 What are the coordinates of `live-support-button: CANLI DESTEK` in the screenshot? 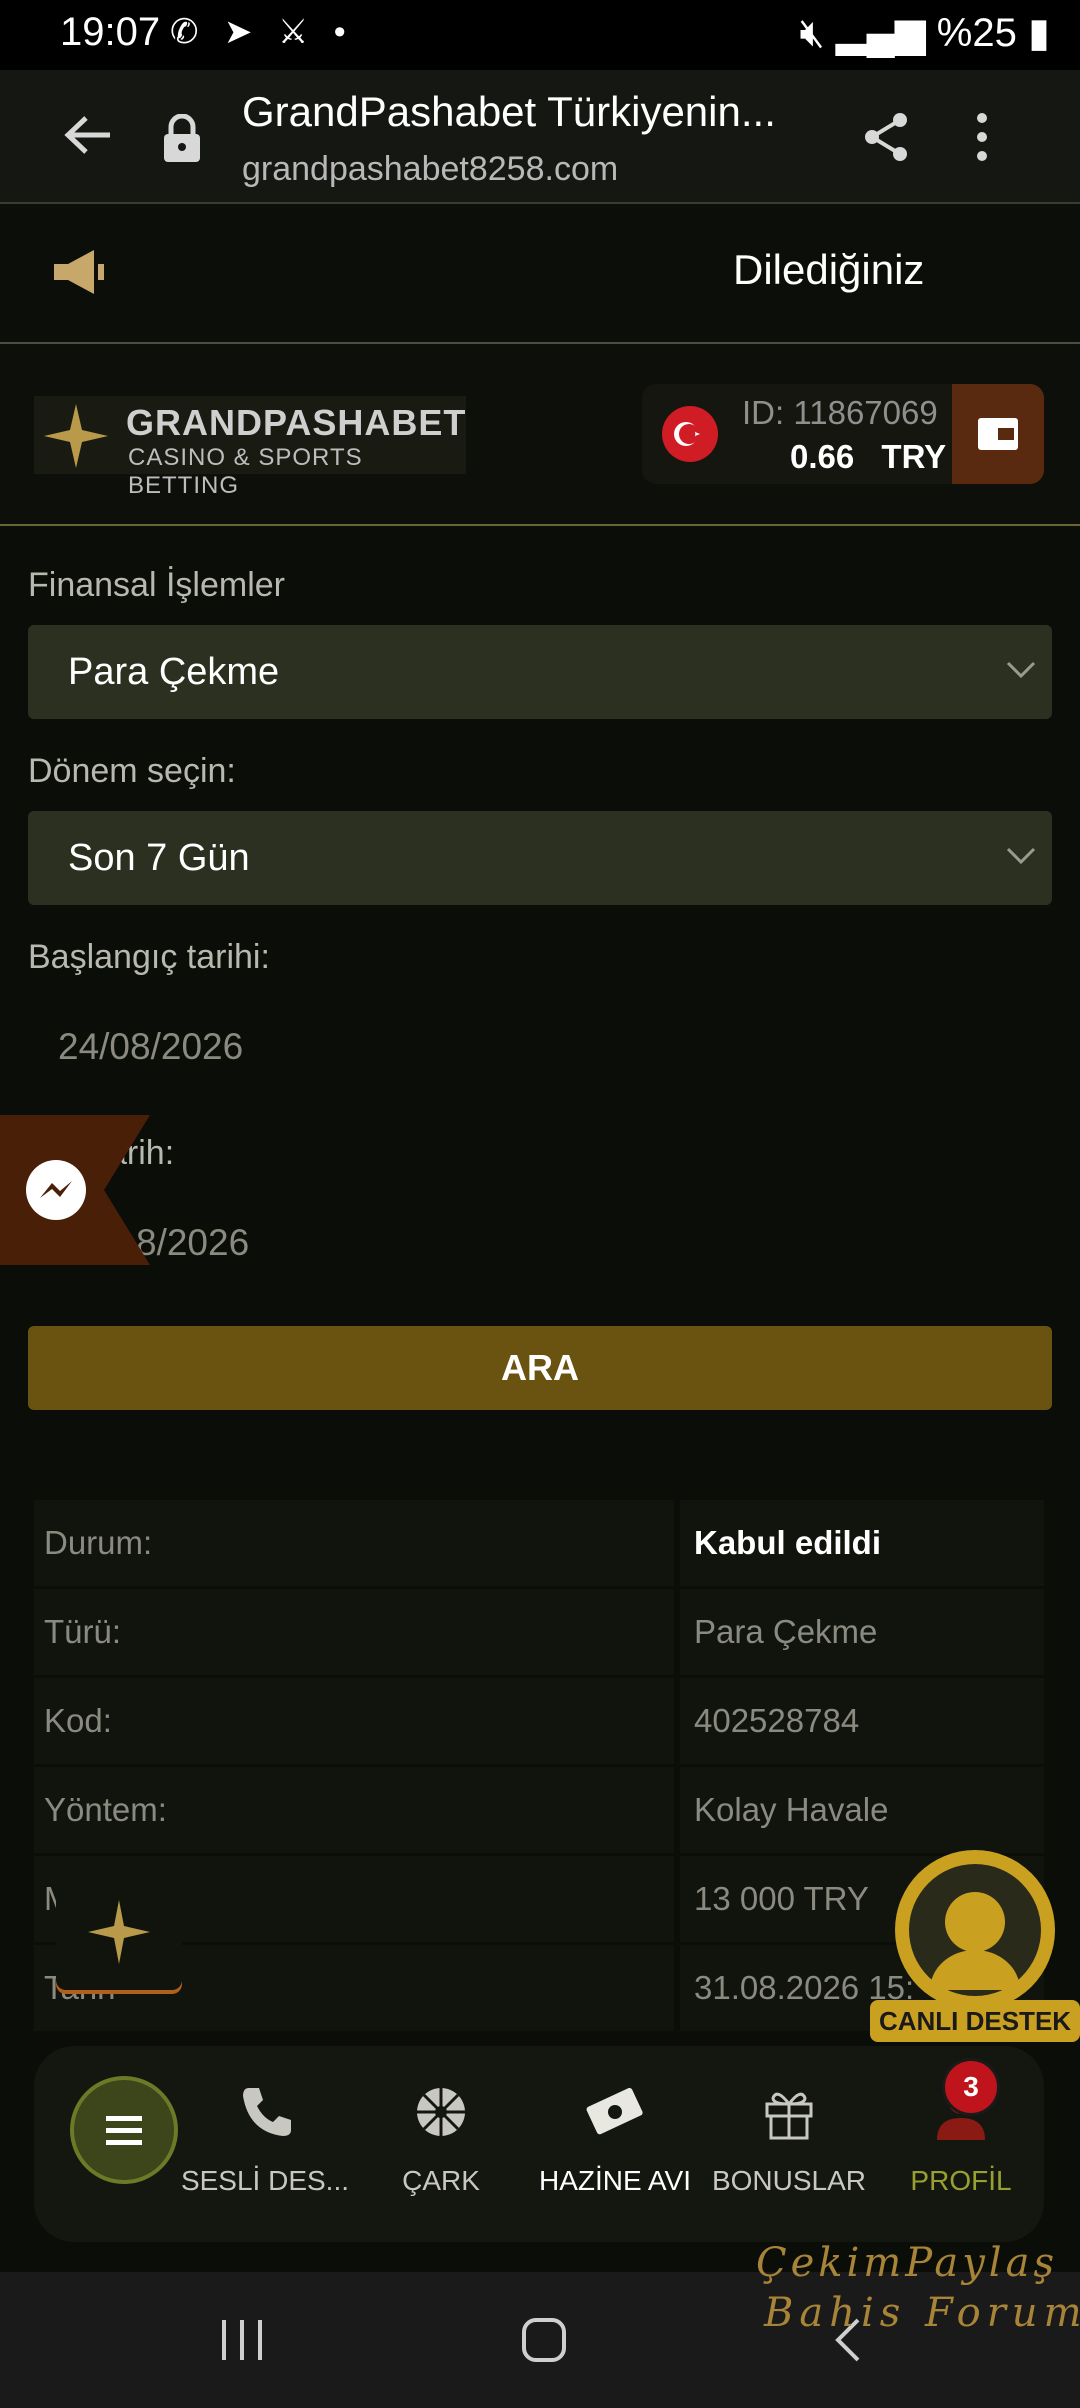 It's located at (975, 1945).